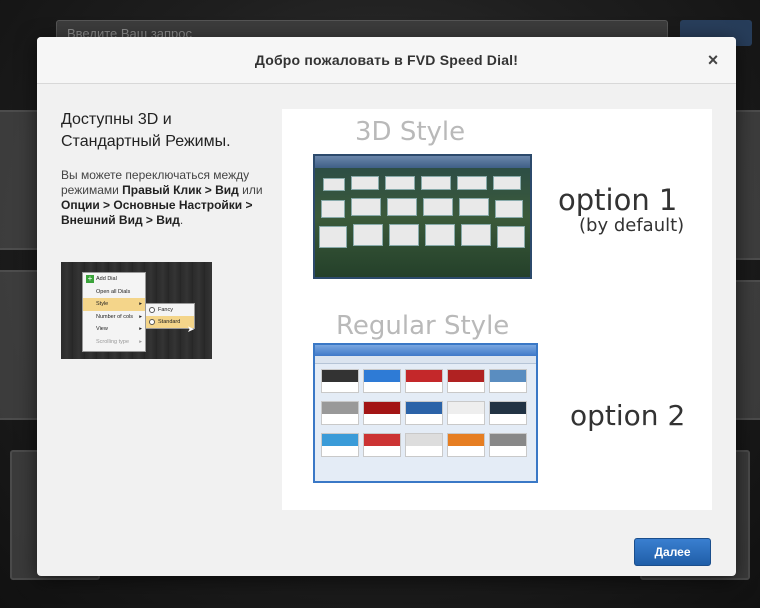 This screenshot has height=608, width=760. I want to click on style-regular-screenshot, so click(425, 413).